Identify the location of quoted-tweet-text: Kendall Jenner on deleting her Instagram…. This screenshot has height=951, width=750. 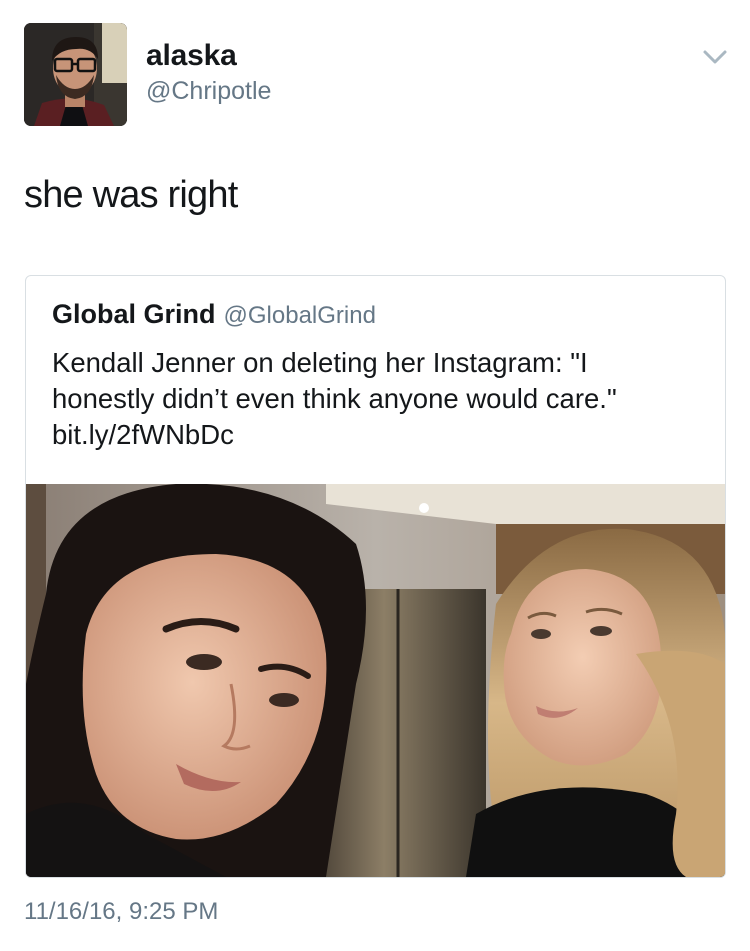
(334, 398).